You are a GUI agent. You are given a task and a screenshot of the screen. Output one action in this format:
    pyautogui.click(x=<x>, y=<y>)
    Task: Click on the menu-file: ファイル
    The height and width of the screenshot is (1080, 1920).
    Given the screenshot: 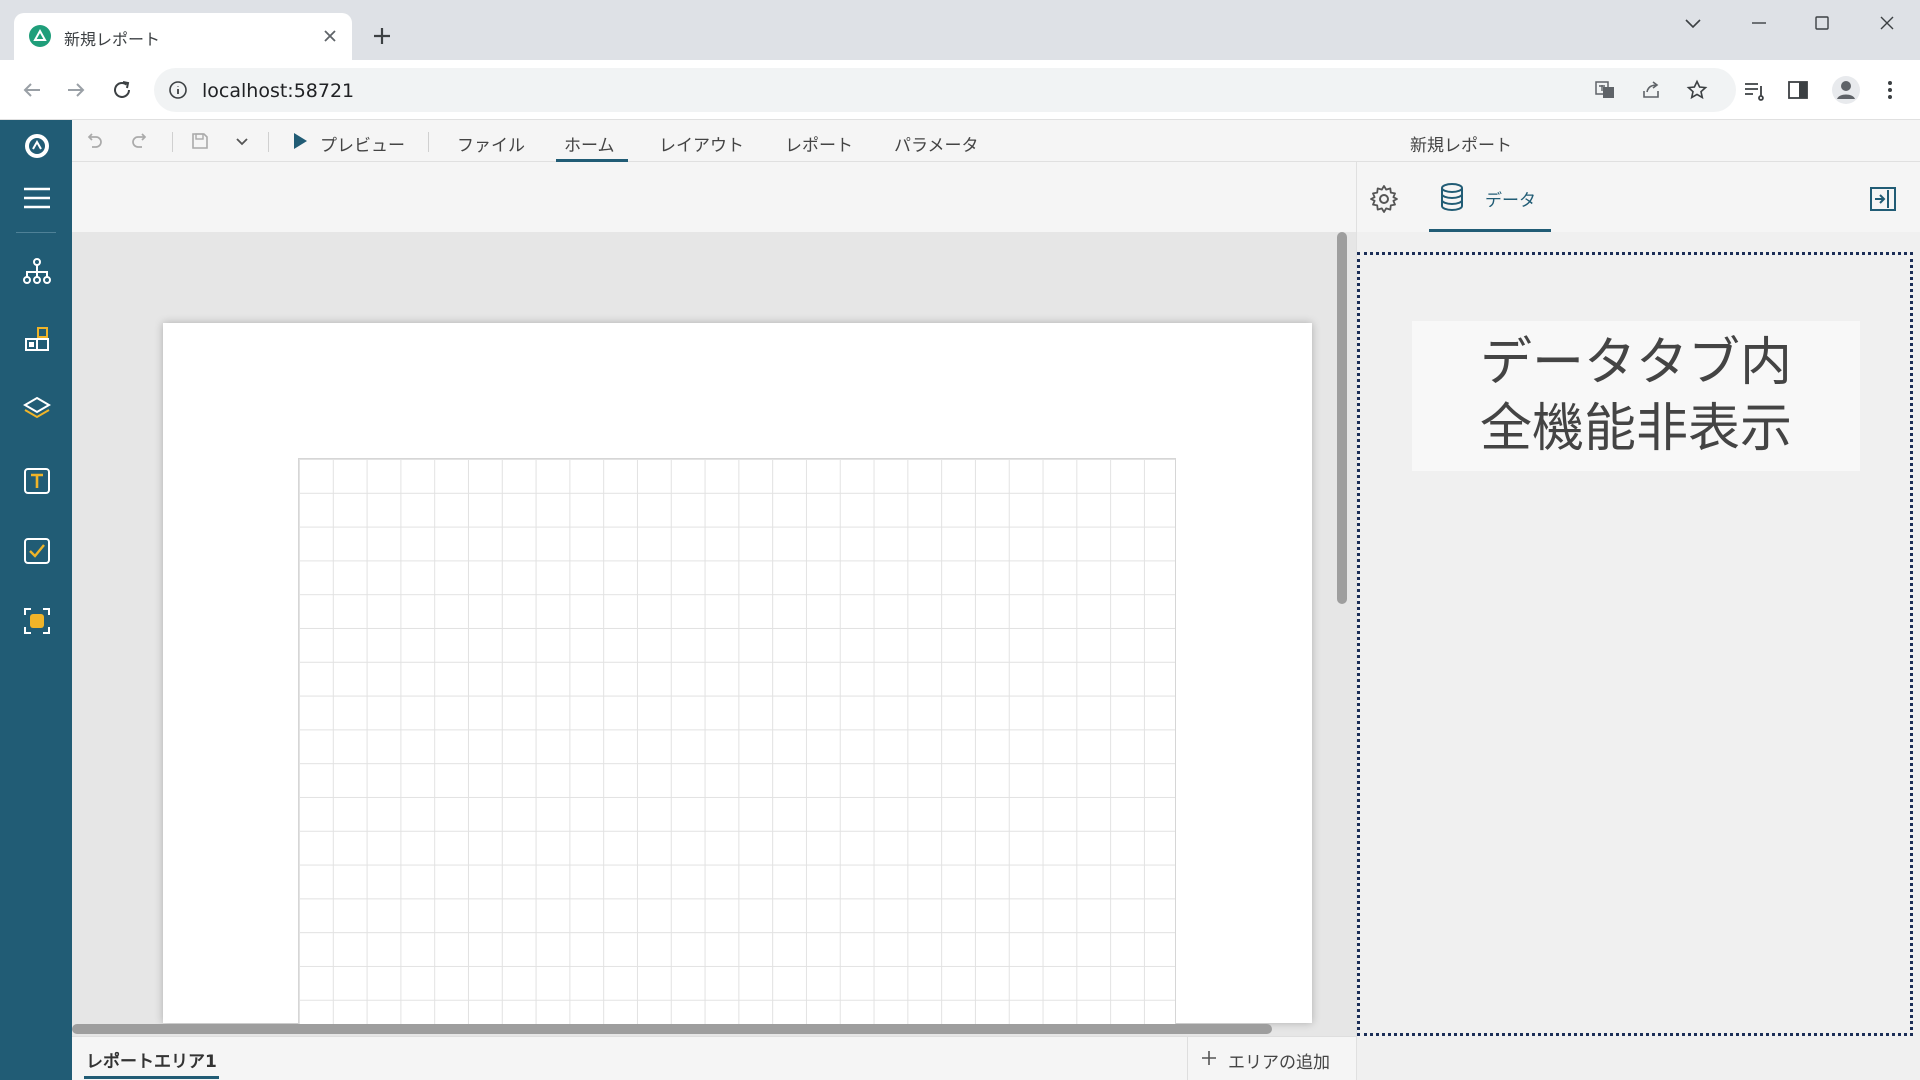 What is the action you would take?
    pyautogui.click(x=491, y=143)
    